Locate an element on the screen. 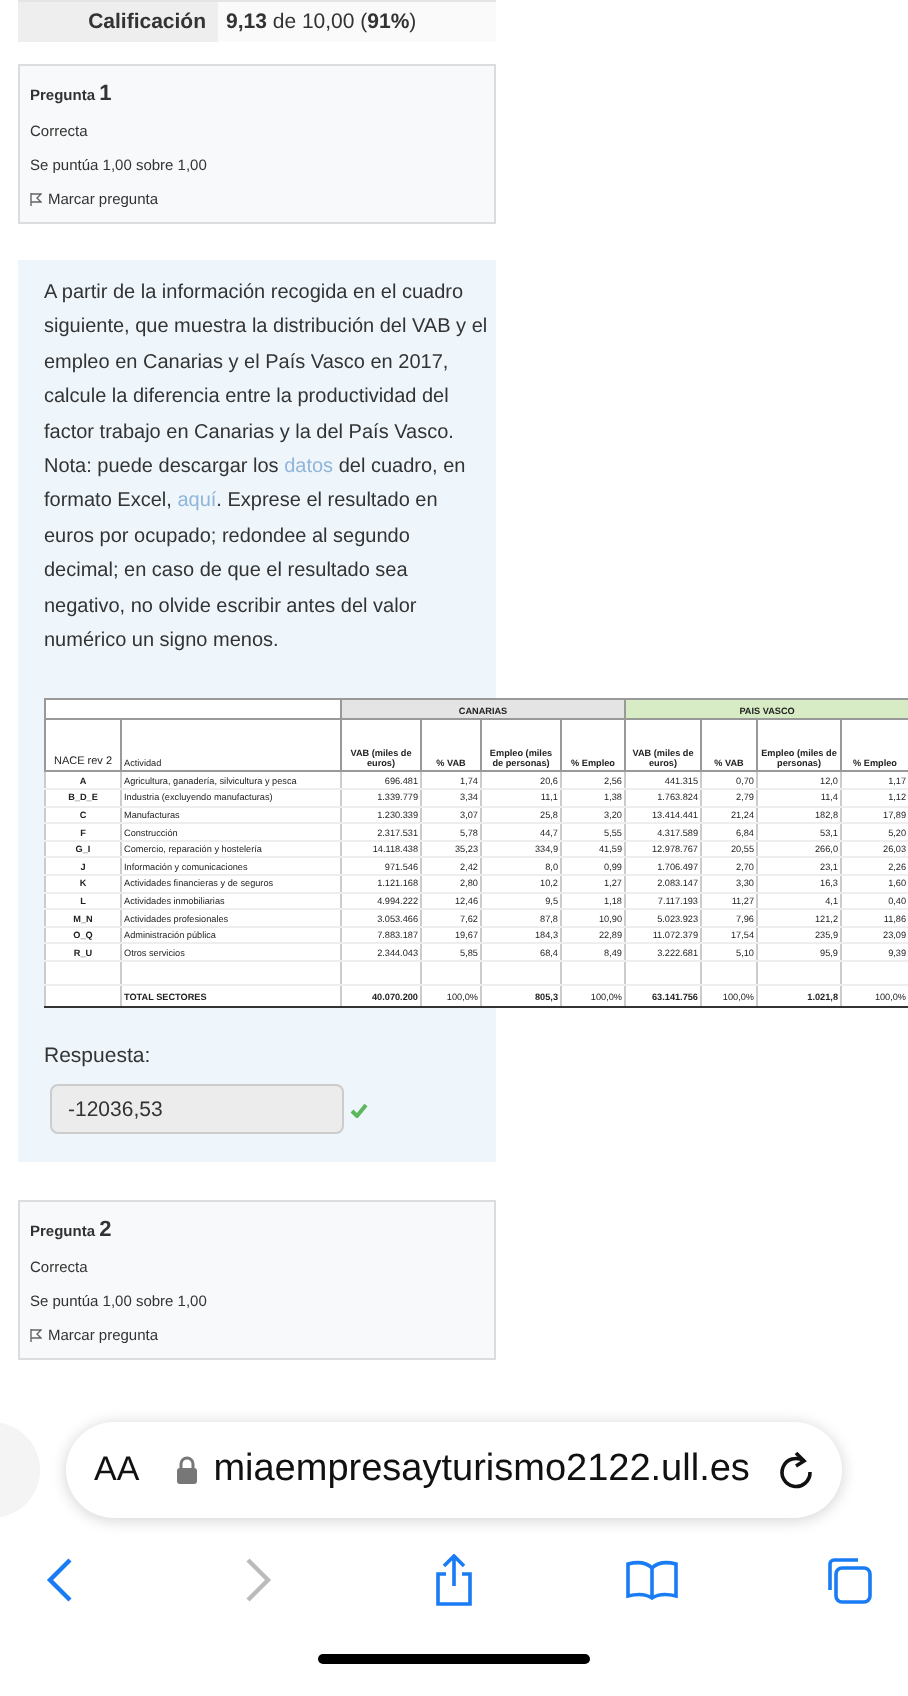 The width and height of the screenshot is (908, 1696). address-bar: AA miaempresayturismo2122.ull.es is located at coordinates (454, 1470).